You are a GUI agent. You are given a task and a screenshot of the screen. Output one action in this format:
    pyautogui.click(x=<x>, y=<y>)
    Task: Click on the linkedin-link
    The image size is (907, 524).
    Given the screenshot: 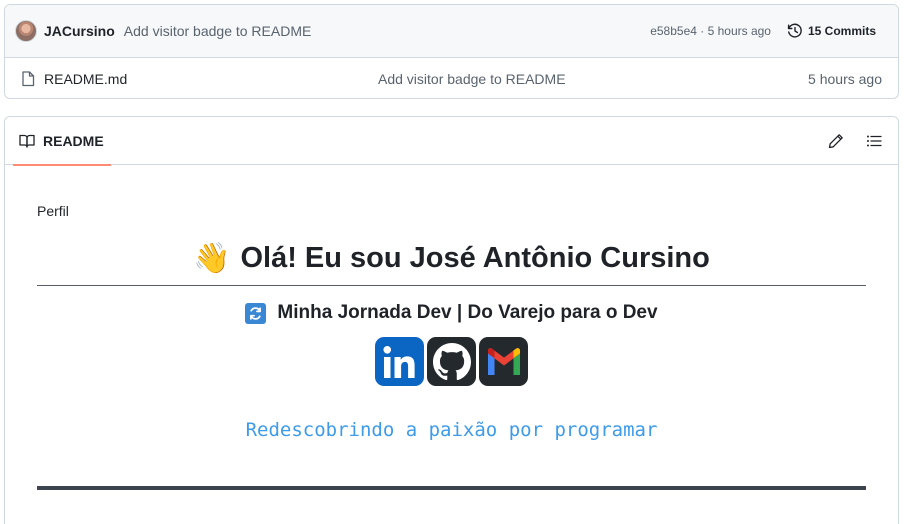 What is the action you would take?
    pyautogui.click(x=399, y=361)
    